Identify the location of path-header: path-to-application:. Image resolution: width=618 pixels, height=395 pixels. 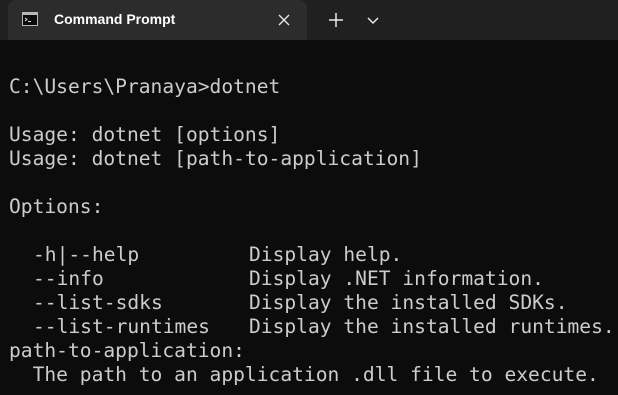
(127, 350).